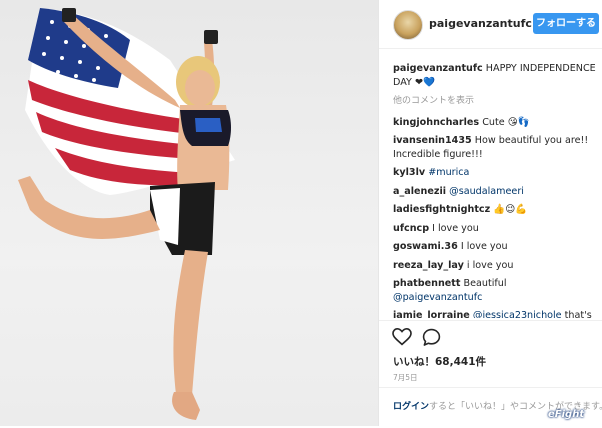  What do you see at coordinates (419, 191) in the screenshot?
I see `comment-username: a_alenezii` at bounding box center [419, 191].